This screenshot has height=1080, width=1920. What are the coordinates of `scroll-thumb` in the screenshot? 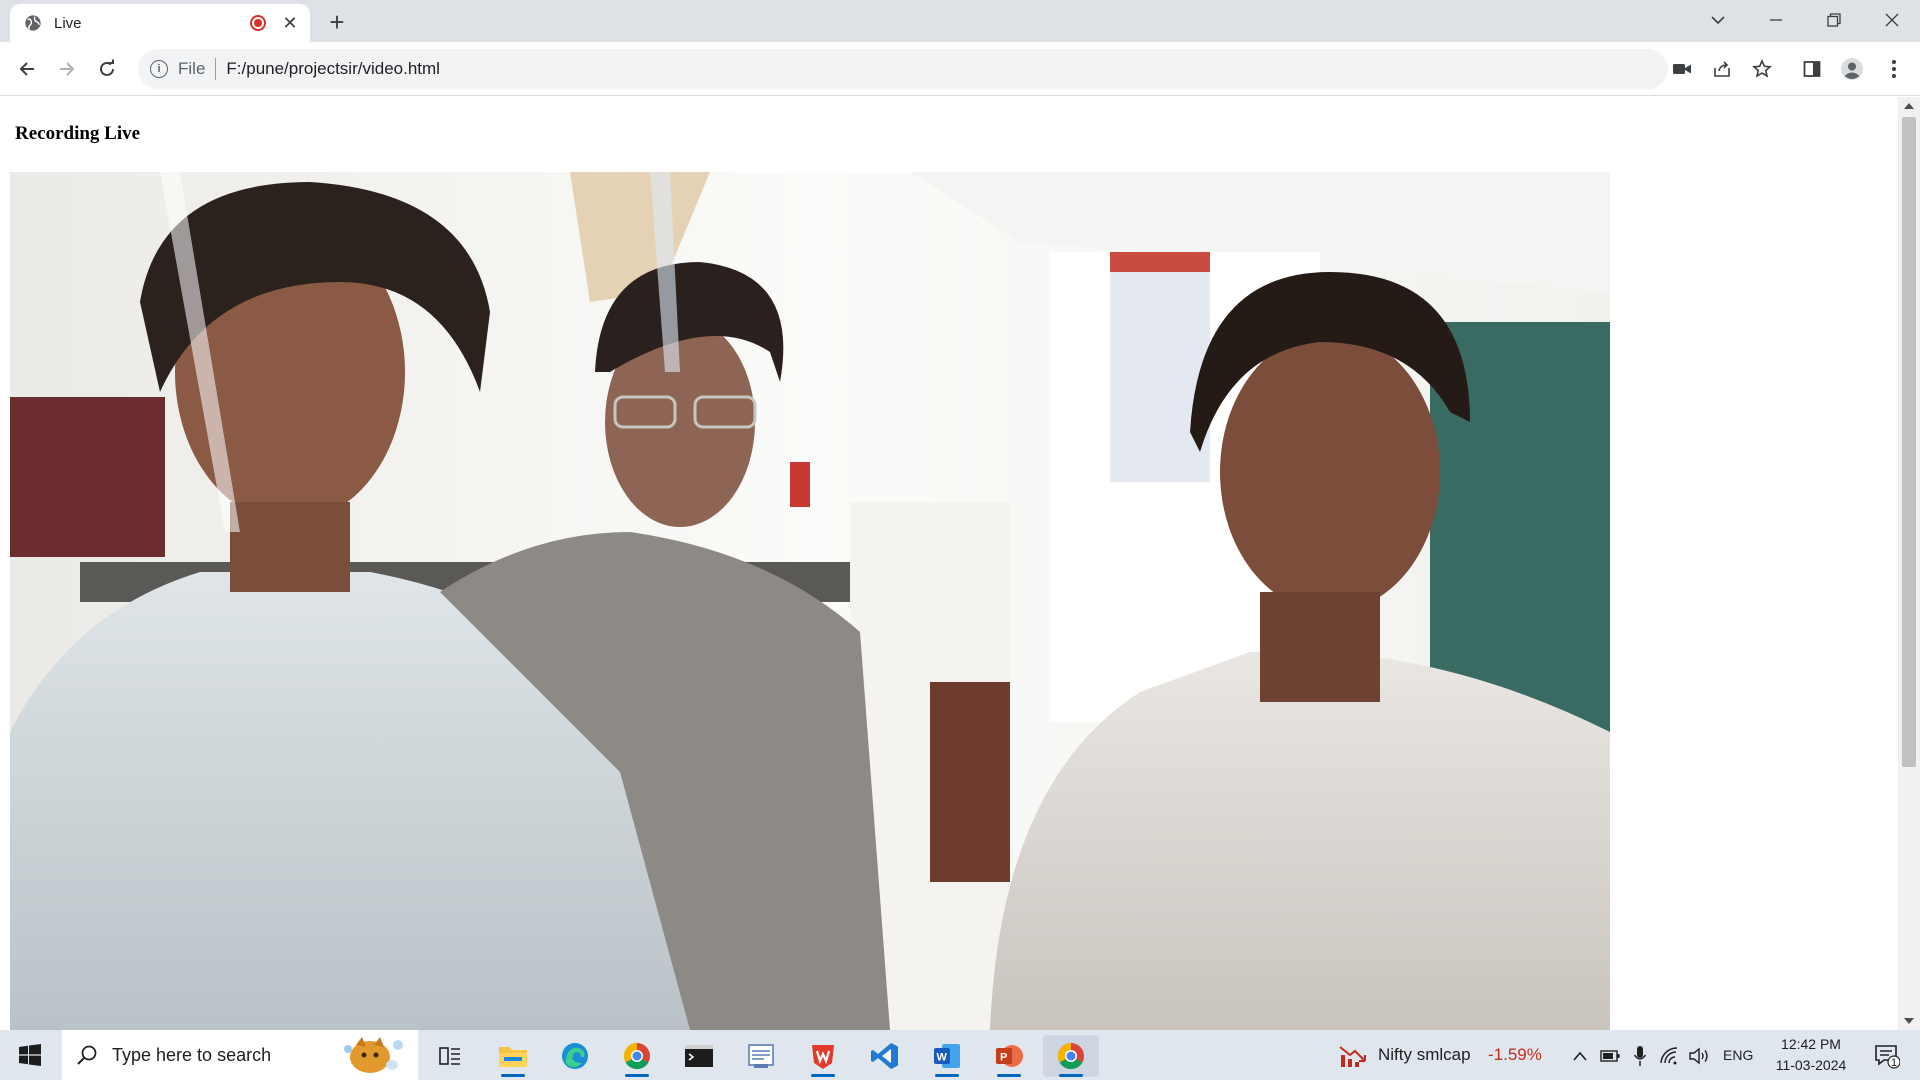 It's located at (1909, 442).